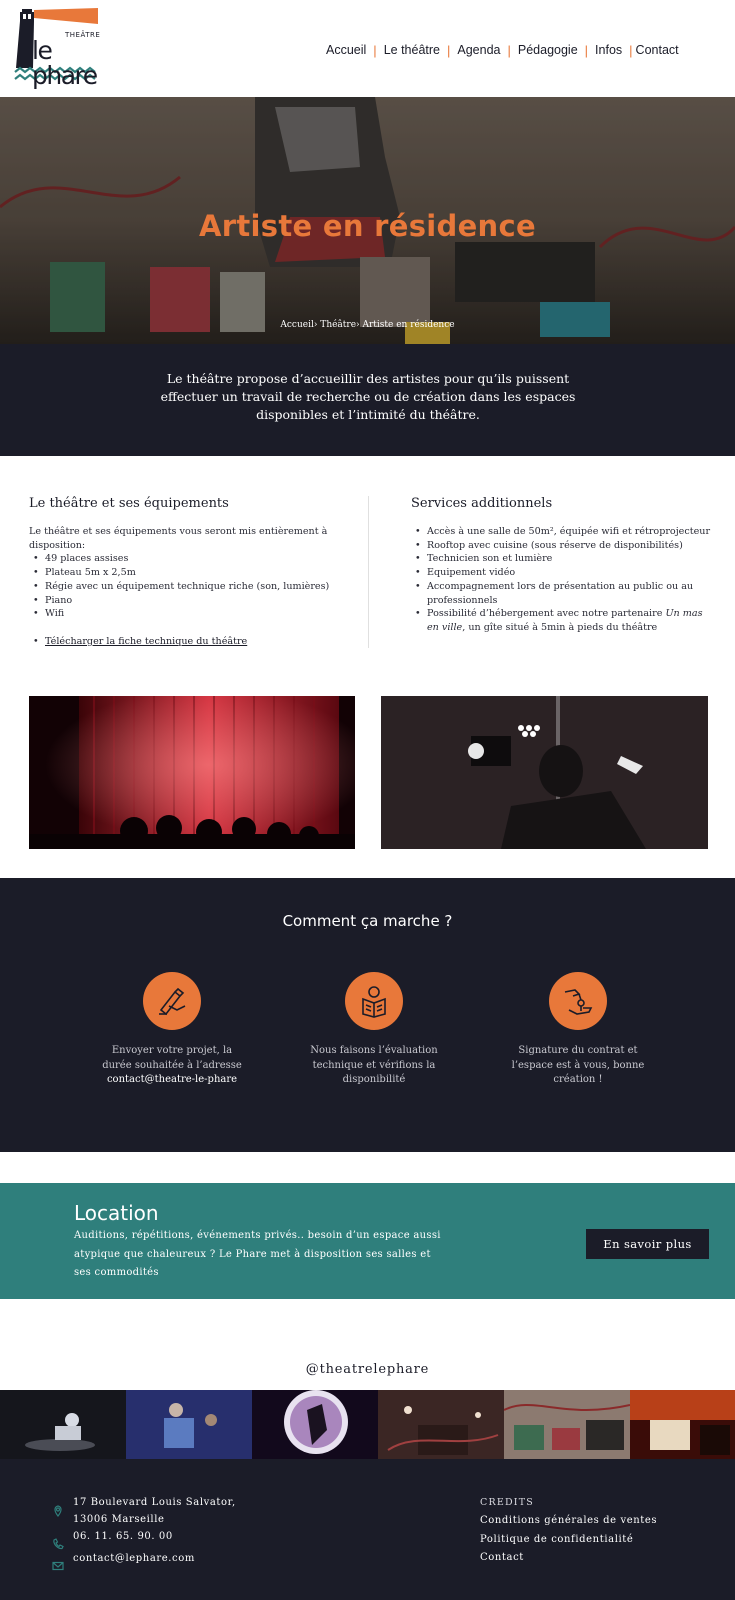 The height and width of the screenshot is (1600, 735). What do you see at coordinates (172, 1079) in the screenshot?
I see `contact-email-link: contact@theatre-le-phare` at bounding box center [172, 1079].